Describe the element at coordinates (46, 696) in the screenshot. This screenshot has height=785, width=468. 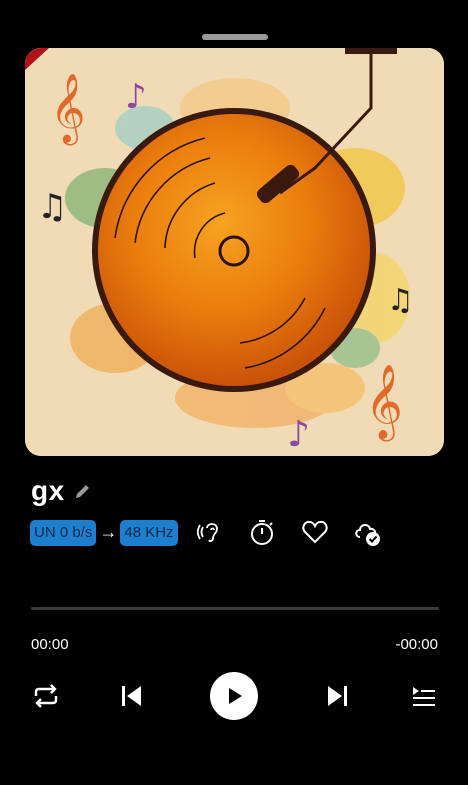
I see `repeat-icon` at that location.